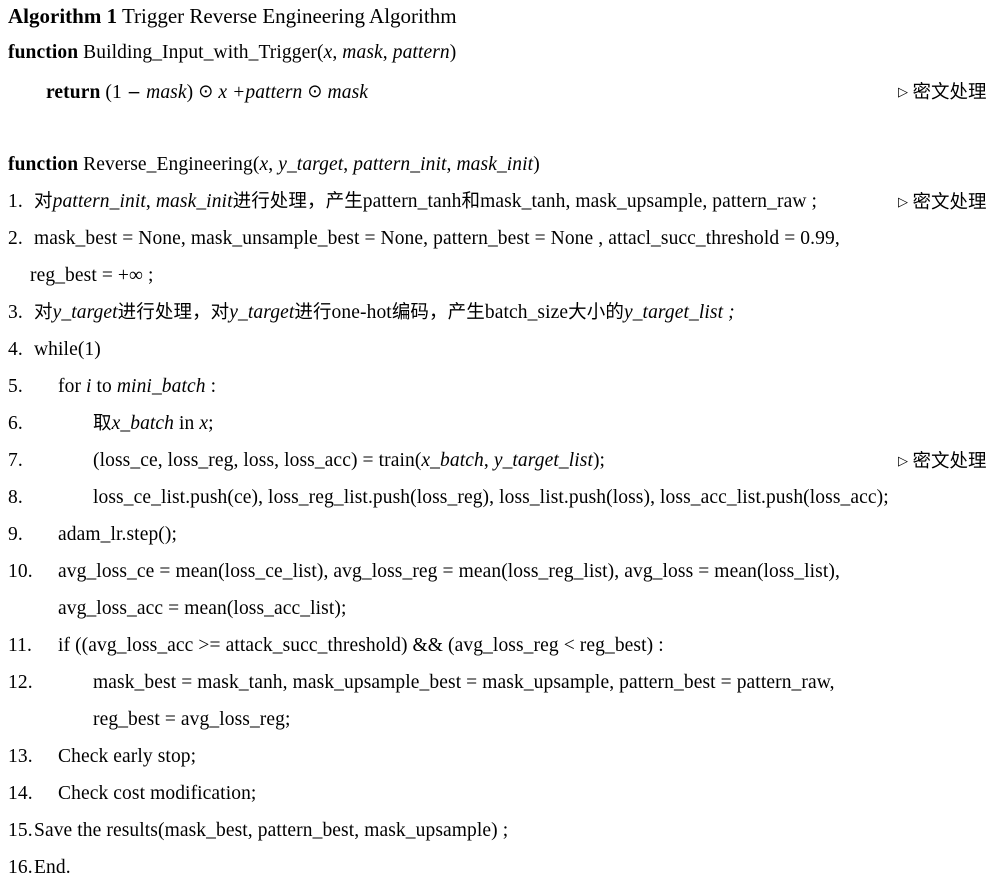  What do you see at coordinates (361, 312) in the screenshot?
I see `step-text-fragment: one-hot` at bounding box center [361, 312].